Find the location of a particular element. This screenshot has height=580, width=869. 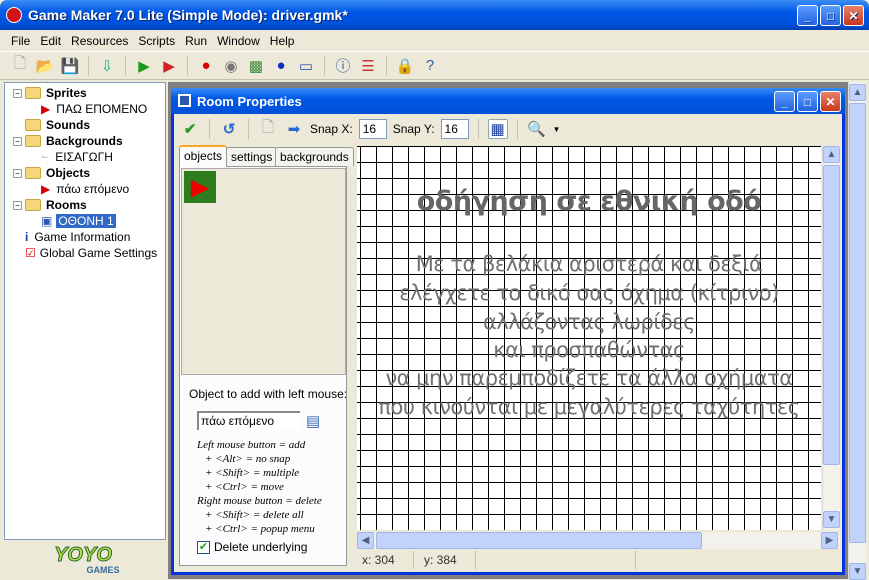

tree-sprites: − Sprites is located at coordinates (89, 93).